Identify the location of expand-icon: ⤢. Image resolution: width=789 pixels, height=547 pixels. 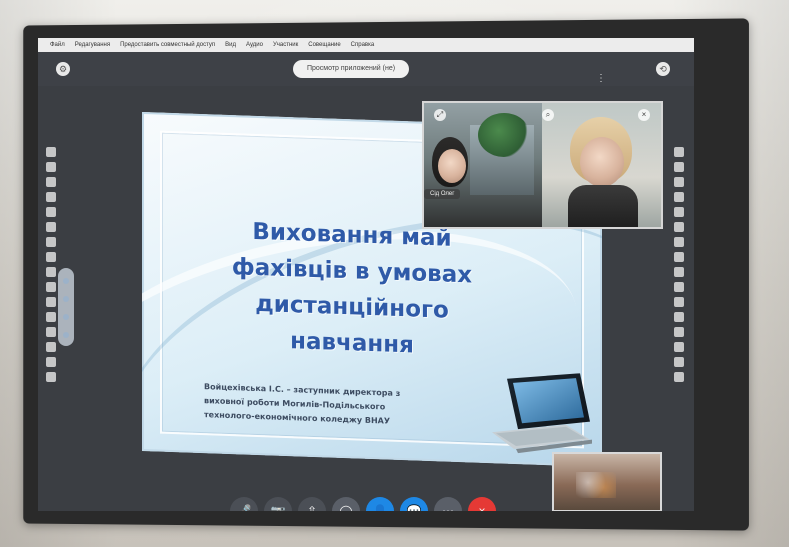
(440, 115).